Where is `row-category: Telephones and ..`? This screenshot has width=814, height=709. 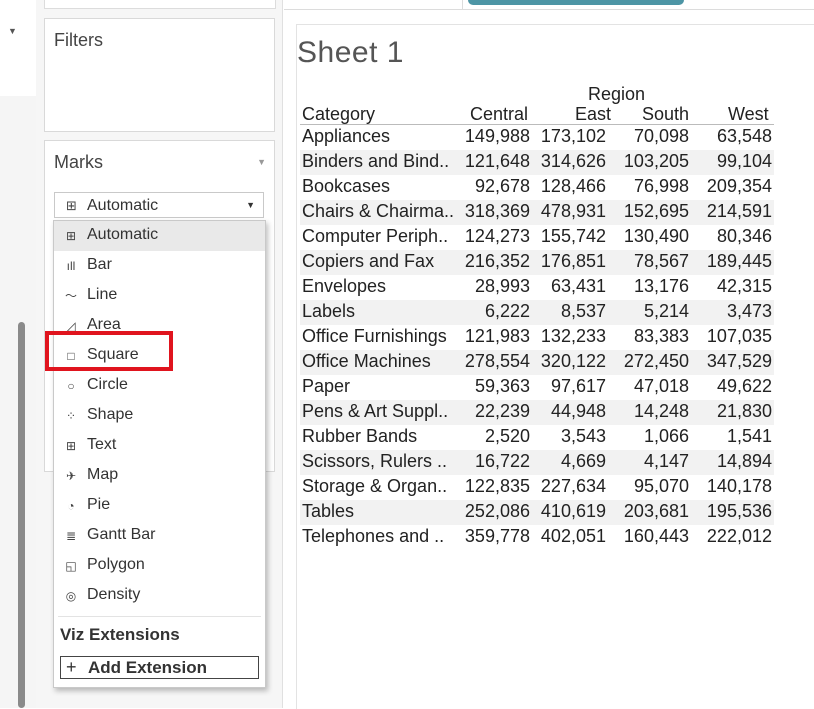
row-category: Telephones and .. is located at coordinates (373, 536).